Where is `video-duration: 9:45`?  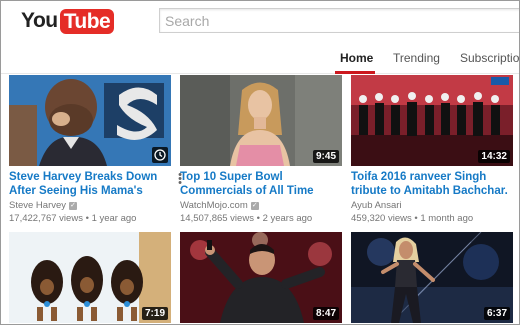 video-duration: 9:45 is located at coordinates (325, 156).